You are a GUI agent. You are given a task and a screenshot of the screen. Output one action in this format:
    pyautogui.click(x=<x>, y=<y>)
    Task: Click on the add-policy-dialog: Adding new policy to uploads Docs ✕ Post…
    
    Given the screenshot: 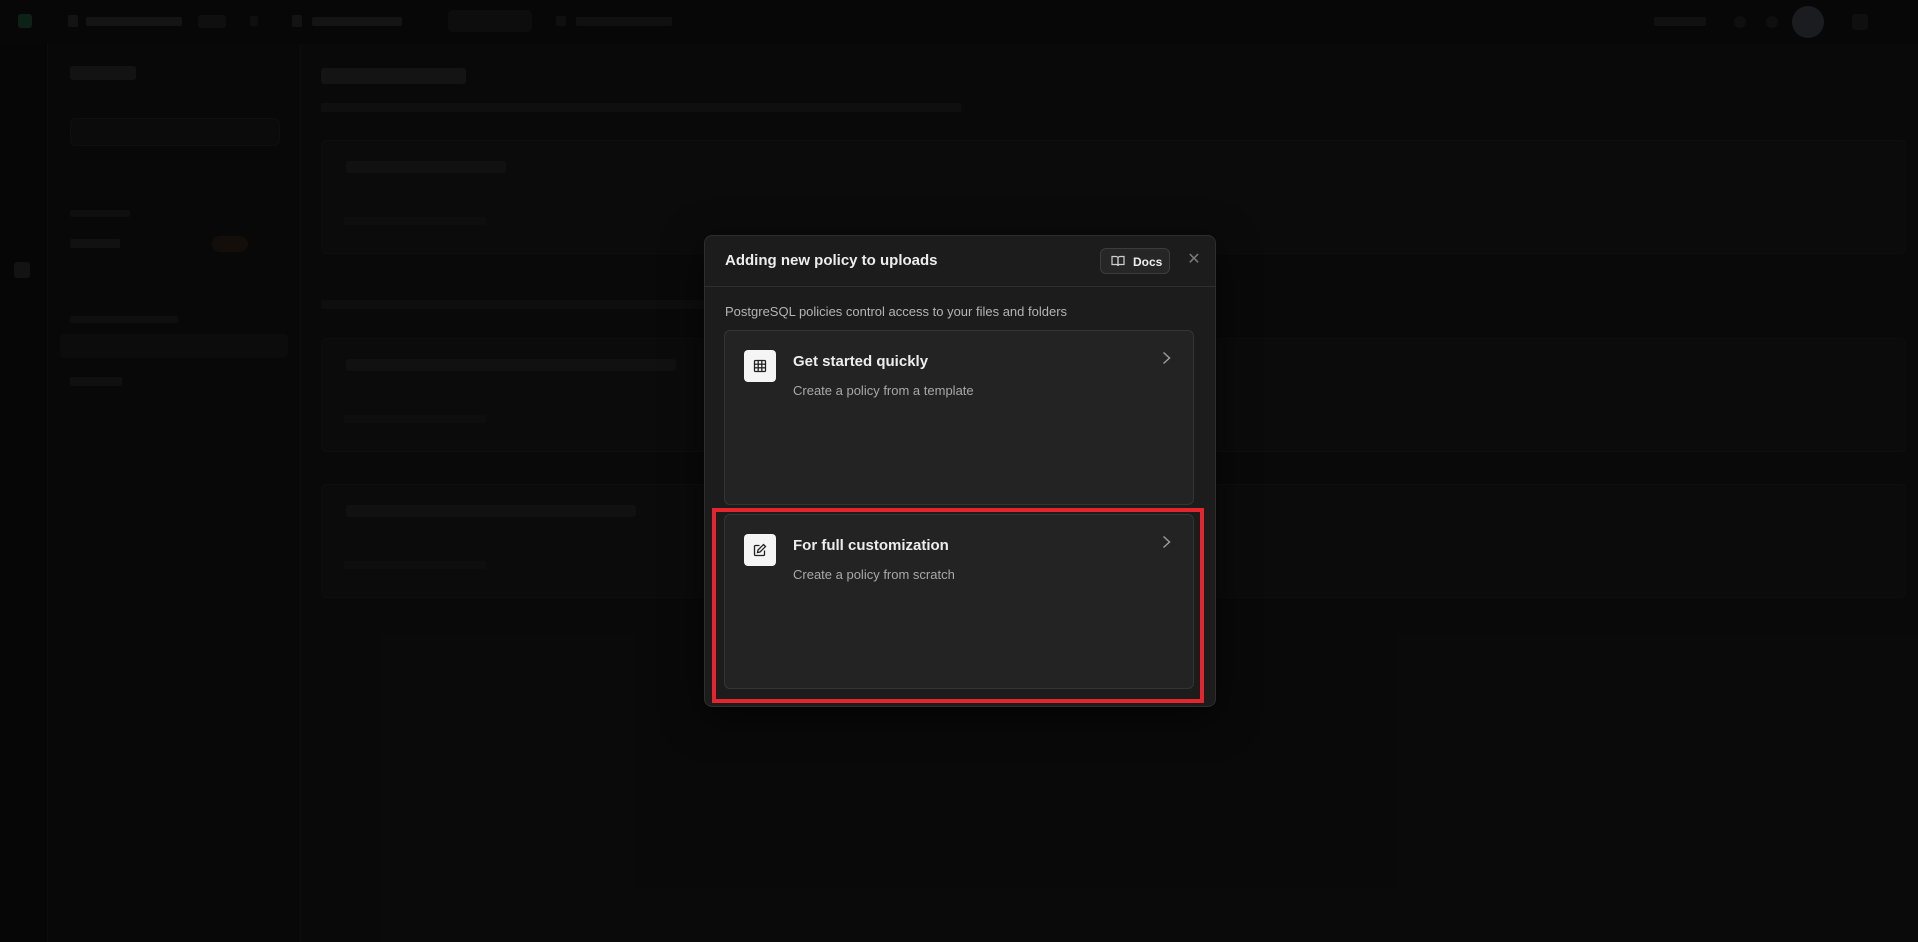 What is the action you would take?
    pyautogui.click(x=960, y=471)
    